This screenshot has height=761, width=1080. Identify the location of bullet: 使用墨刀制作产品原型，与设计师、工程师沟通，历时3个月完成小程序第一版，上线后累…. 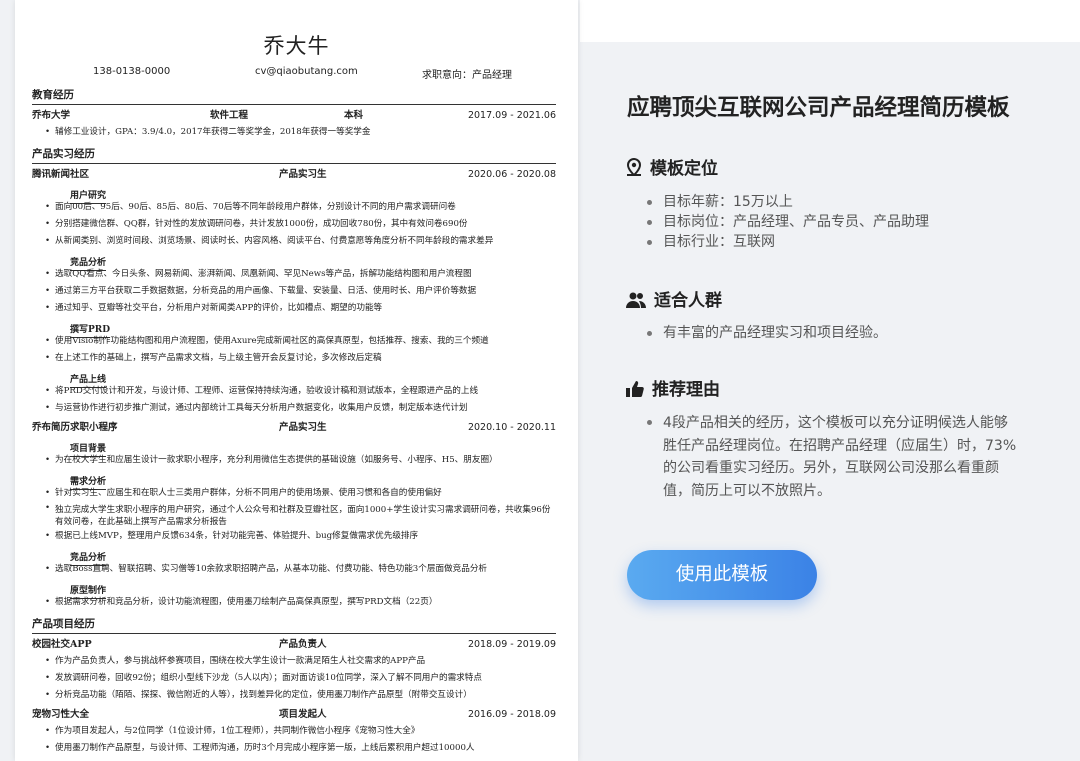
(300, 748).